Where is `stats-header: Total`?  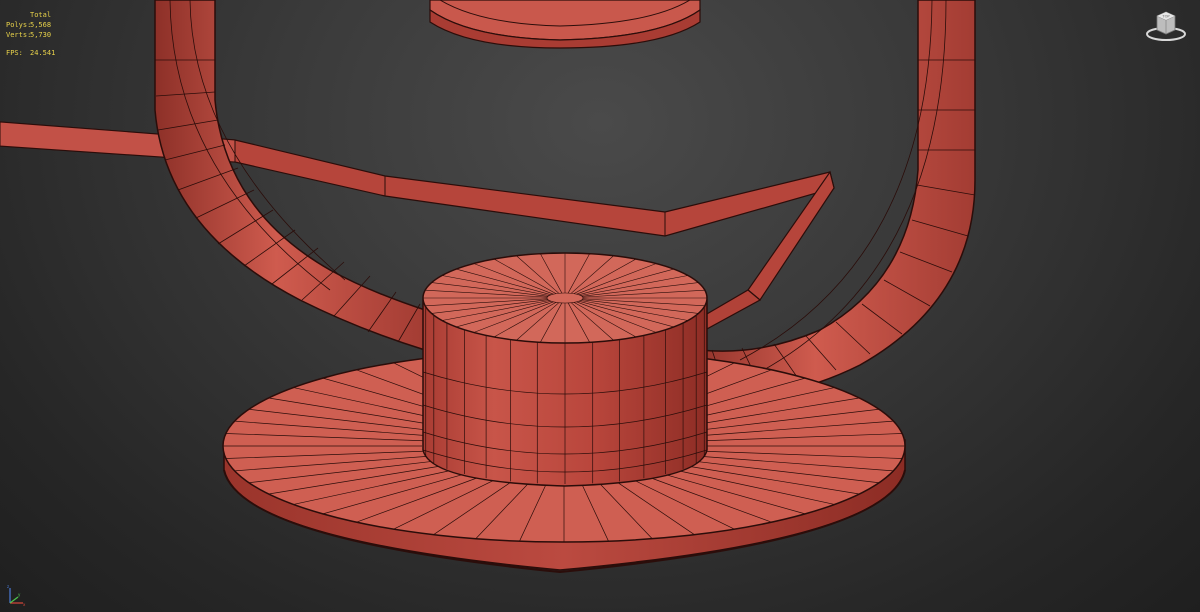
stats-header: Total is located at coordinates (41, 15).